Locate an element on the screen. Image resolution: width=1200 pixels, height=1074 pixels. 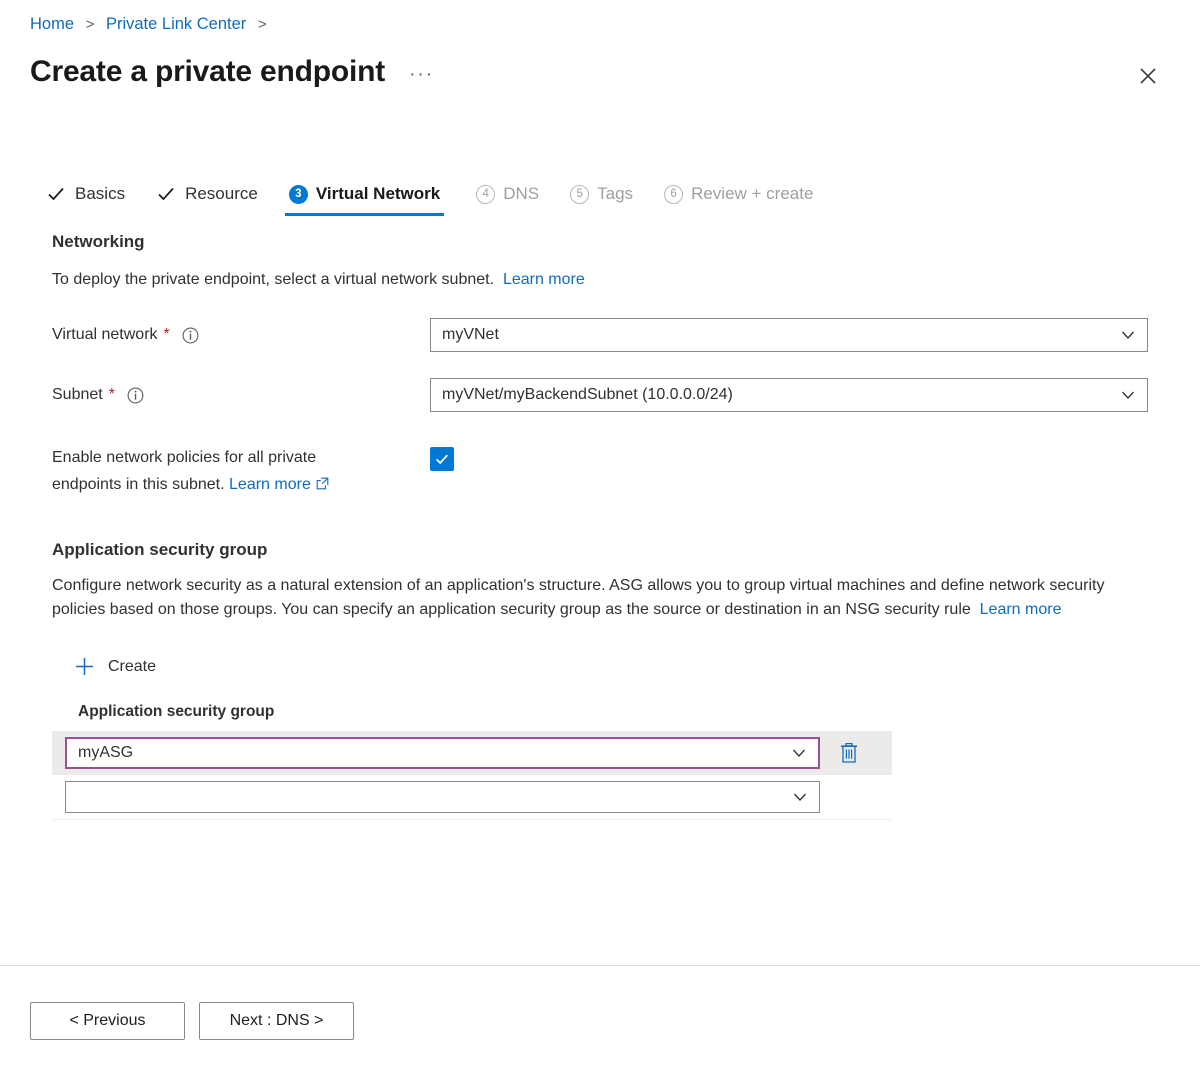
previous-button: < Previous is located at coordinates (107, 1021).